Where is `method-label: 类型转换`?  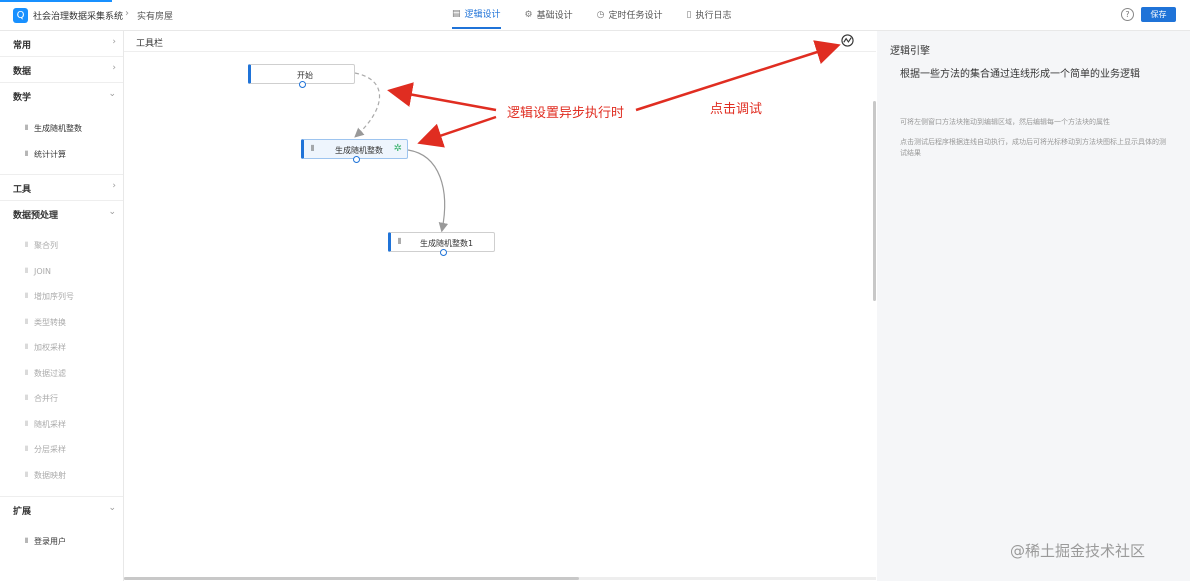 method-label: 类型转换 is located at coordinates (49, 322).